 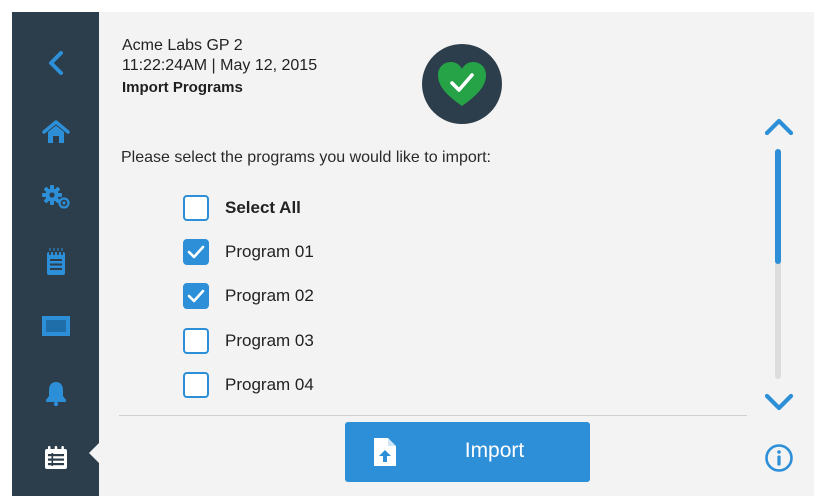 I want to click on scrollbar-thumb, so click(x=778, y=206).